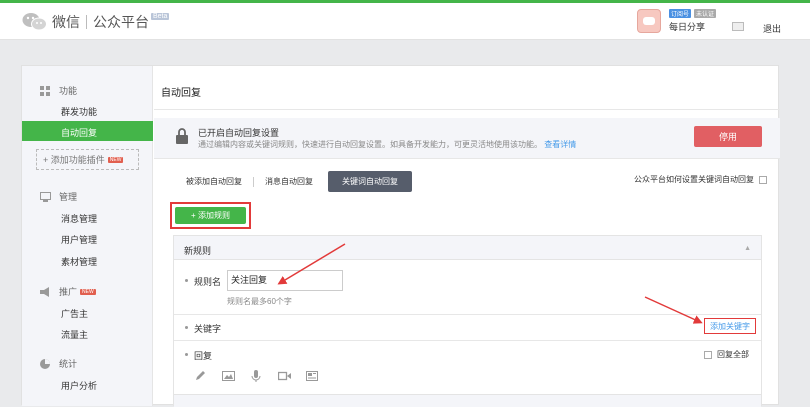 This screenshot has width=810, height=407. Describe the element at coordinates (214, 181) in the screenshot. I see `tab-added-reply: 被添加自动回复` at that location.